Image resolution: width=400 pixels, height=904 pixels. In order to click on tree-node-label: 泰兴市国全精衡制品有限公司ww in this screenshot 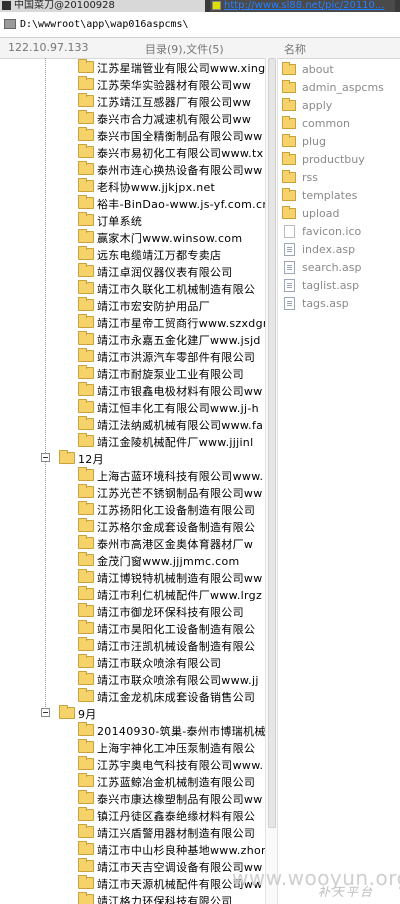, I will do `click(180, 136)`.